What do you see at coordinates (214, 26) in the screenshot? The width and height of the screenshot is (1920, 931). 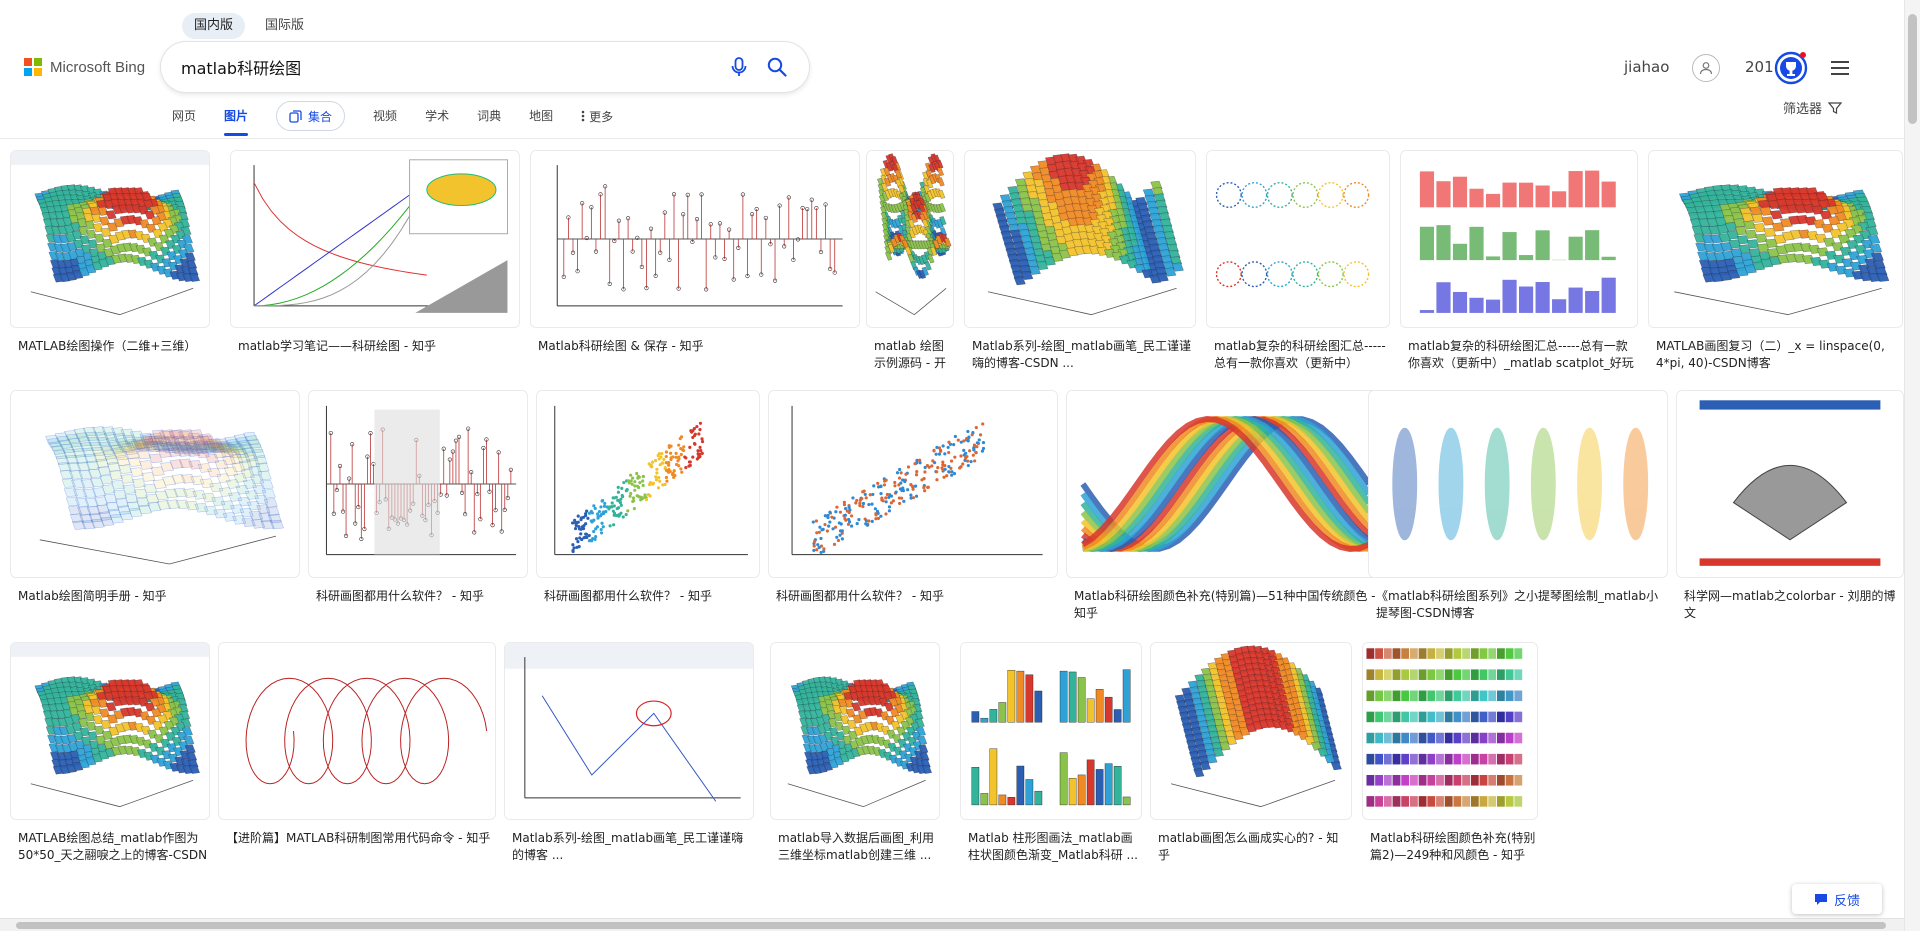 I see `region-tab-china: 国内版` at bounding box center [214, 26].